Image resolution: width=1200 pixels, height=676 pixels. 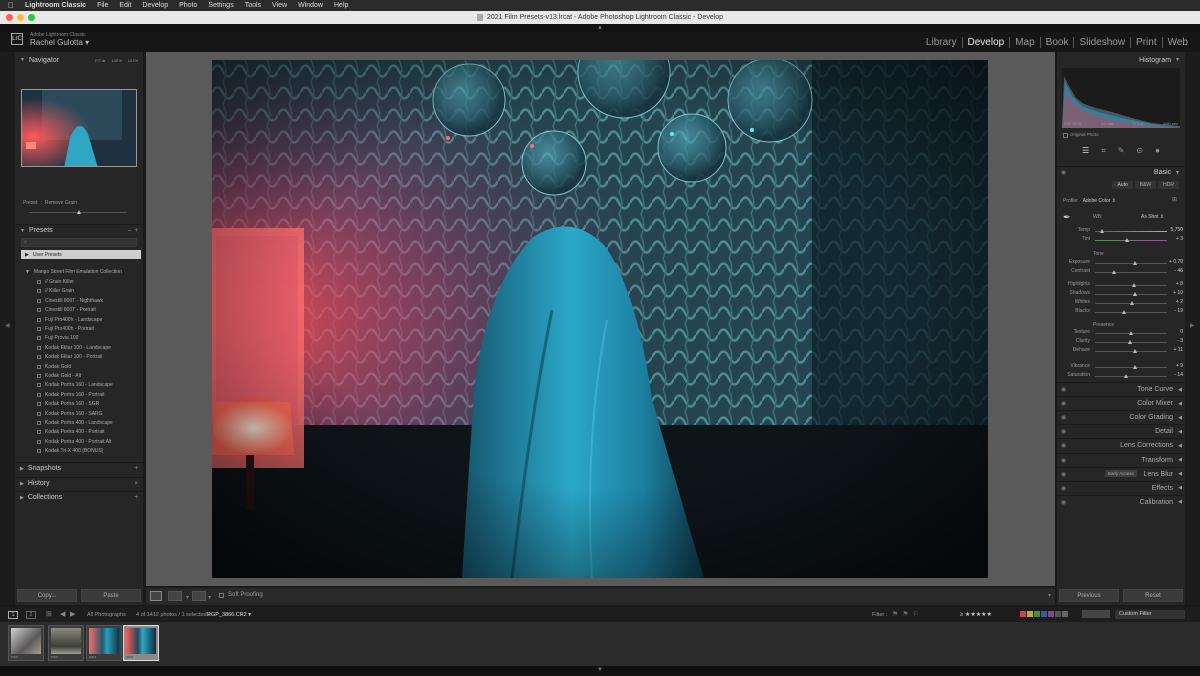 What do you see at coordinates (1121, 389) in the screenshot?
I see `panel-tone-curve: ◉ Tone Curve ◀` at bounding box center [1121, 389].